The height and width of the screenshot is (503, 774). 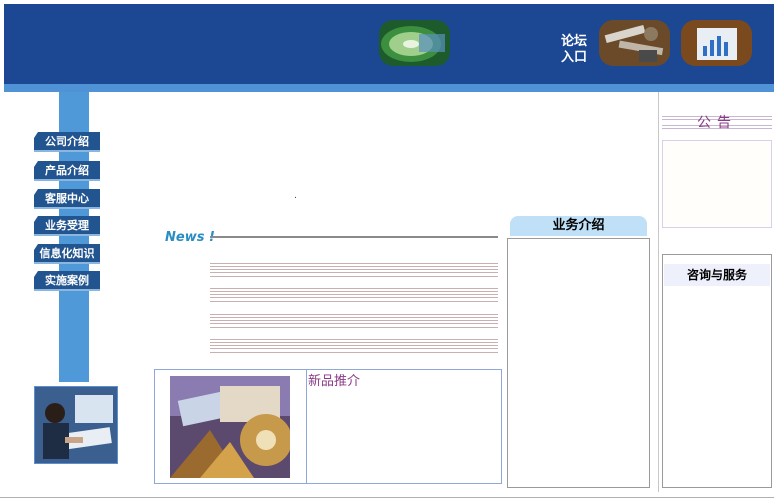 I want to click on business-intro-panel, so click(x=578, y=363).